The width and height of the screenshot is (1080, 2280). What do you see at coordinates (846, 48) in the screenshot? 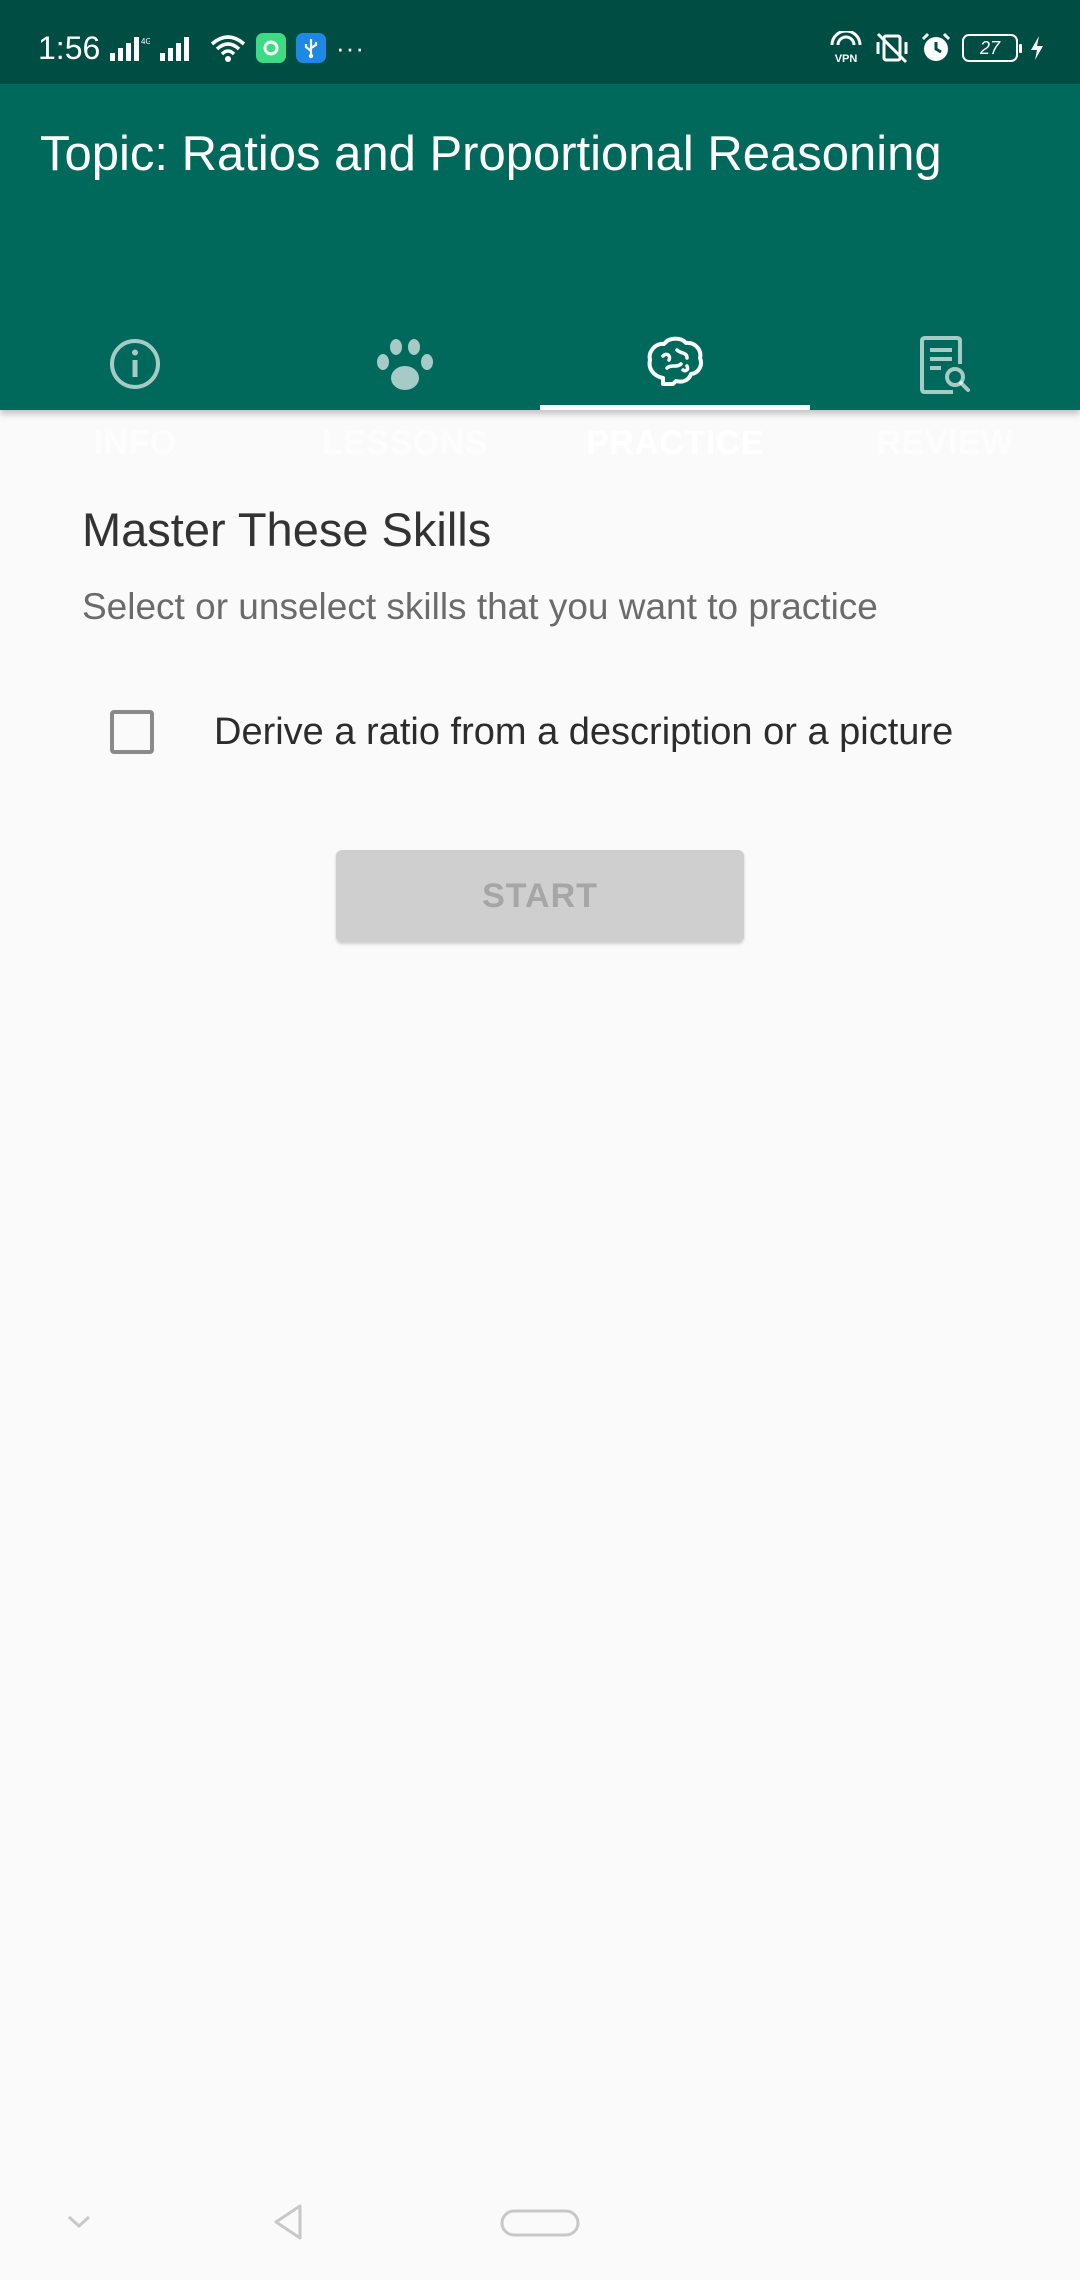
I see `vpn-icon: VPN` at bounding box center [846, 48].